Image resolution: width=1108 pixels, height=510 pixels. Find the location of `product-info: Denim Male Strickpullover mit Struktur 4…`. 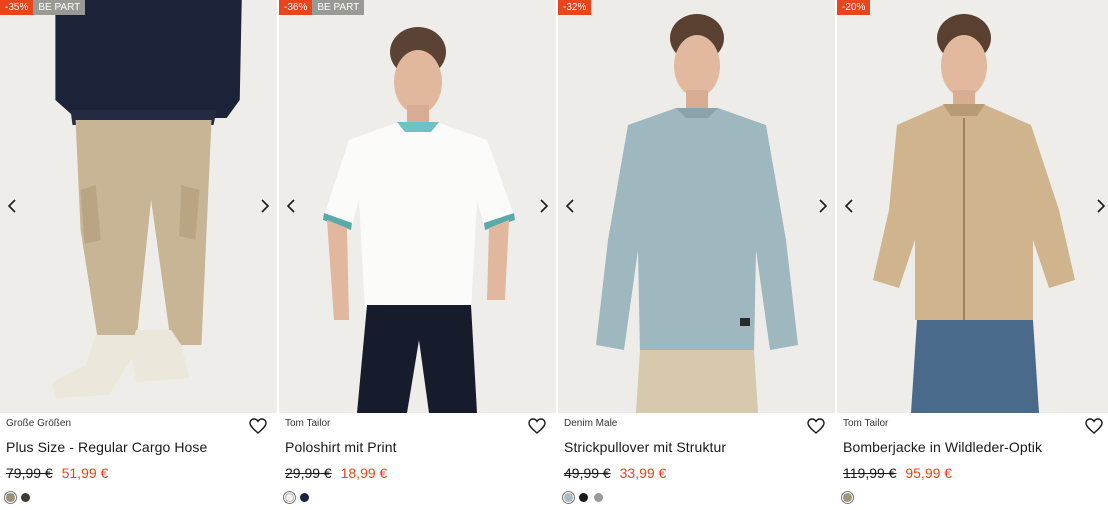

product-info: Denim Male Strickpullover mit Struktur 4… is located at coordinates (696, 461).